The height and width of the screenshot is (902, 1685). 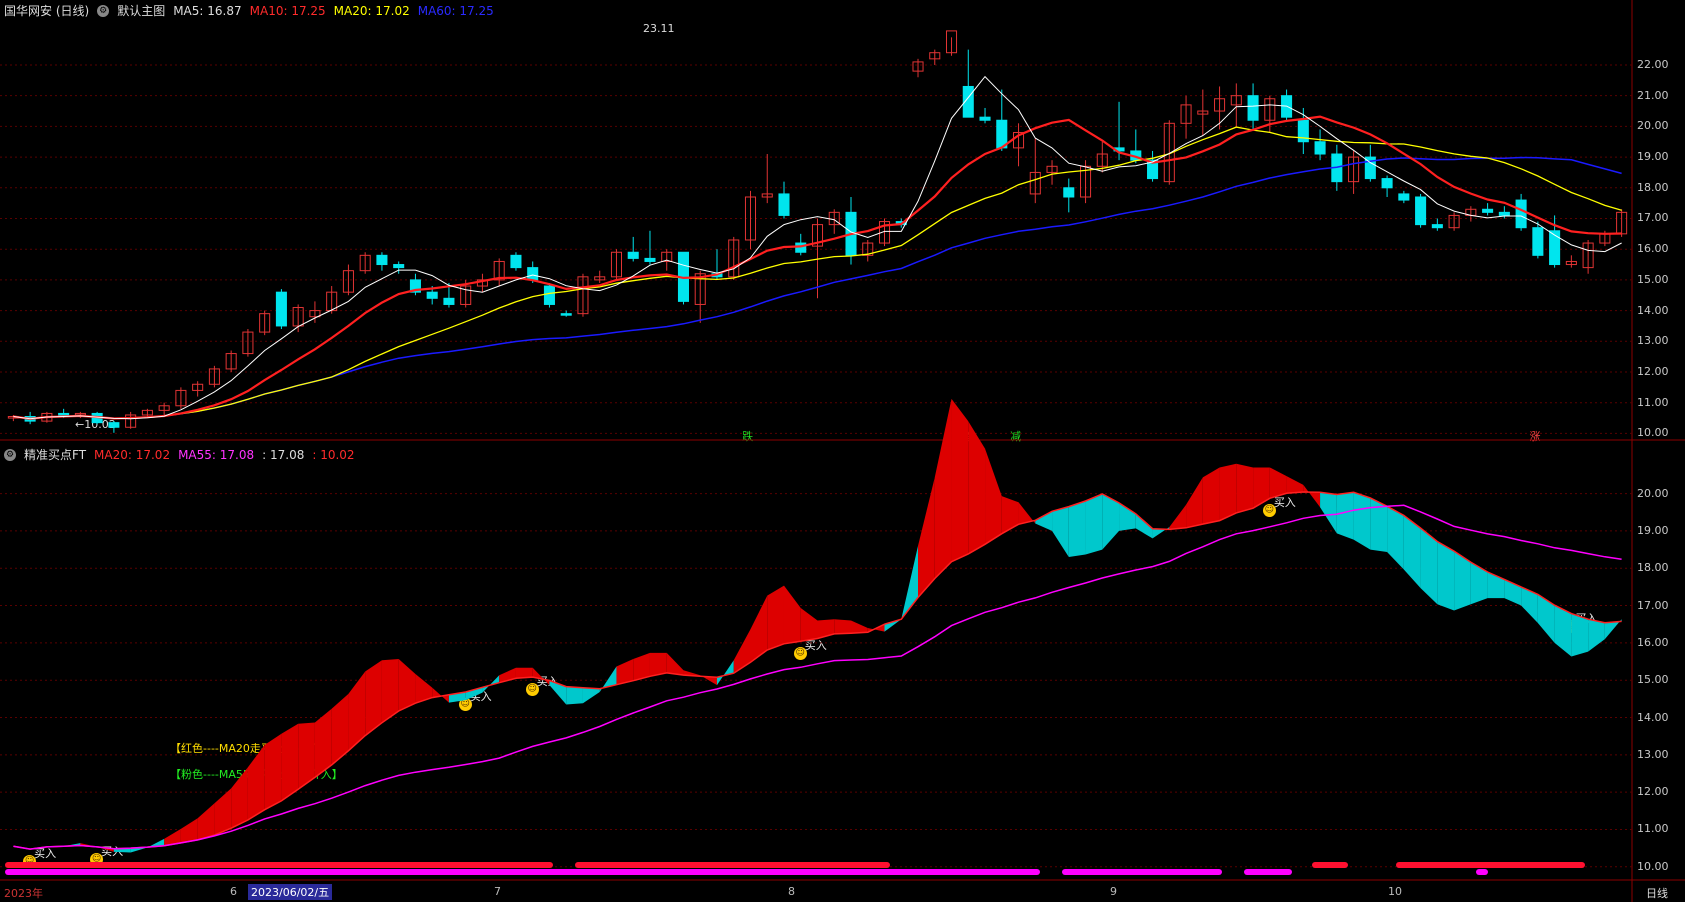 I want to click on y-tick-label: 19.00, so click(x=1653, y=157).